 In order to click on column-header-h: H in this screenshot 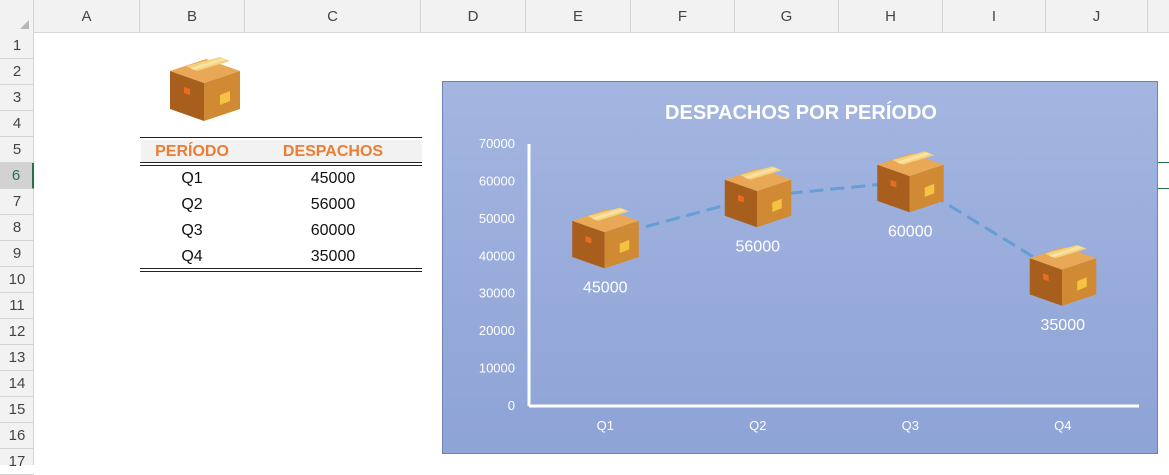, I will do `click(891, 16)`.